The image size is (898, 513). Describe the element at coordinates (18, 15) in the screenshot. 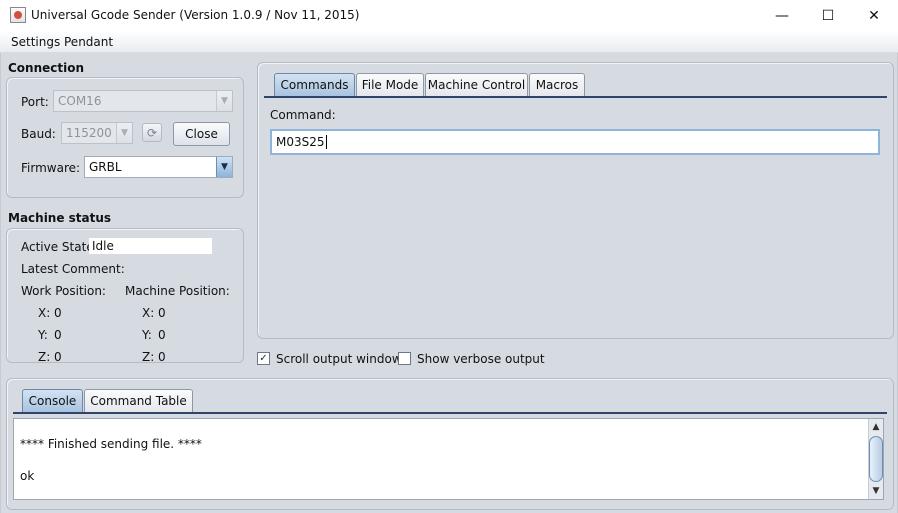

I see `app-icon` at that location.